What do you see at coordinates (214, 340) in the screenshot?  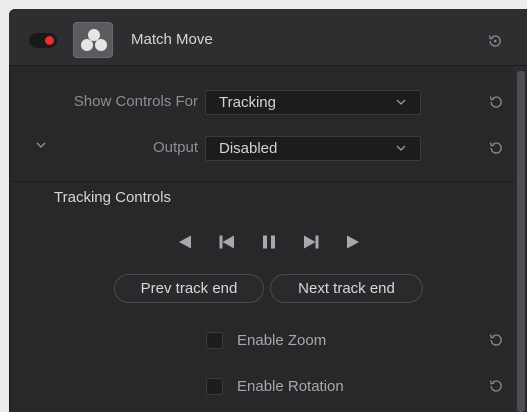 I see `enable-zoom-checkbox` at bounding box center [214, 340].